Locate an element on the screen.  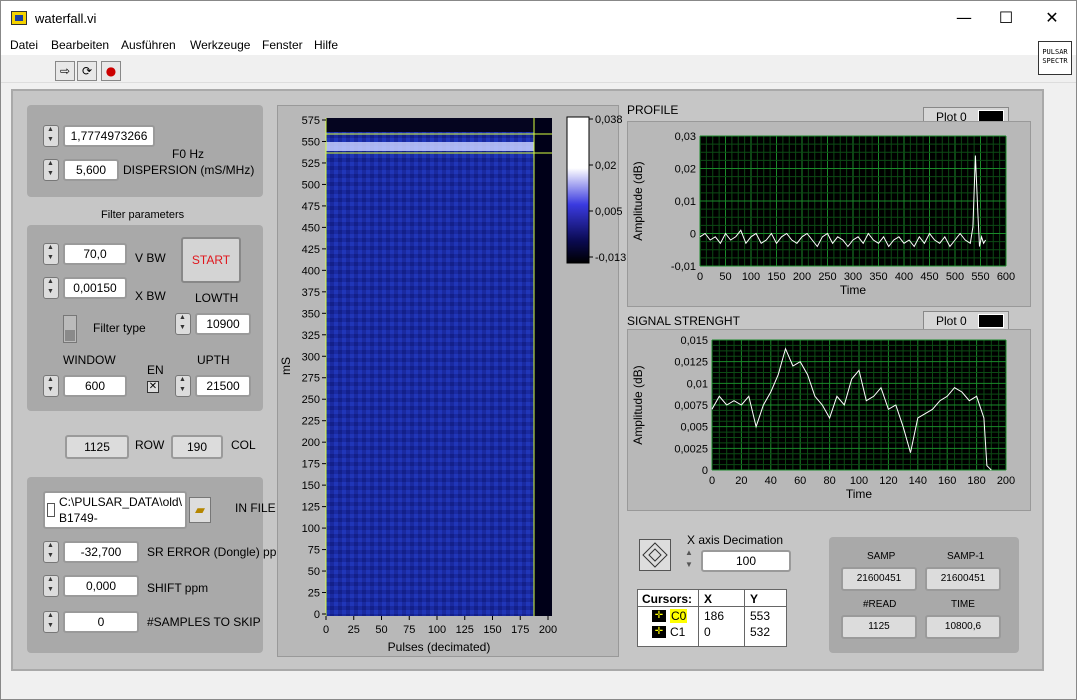
menu-hilfe: Hilfe is located at coordinates (326, 45).